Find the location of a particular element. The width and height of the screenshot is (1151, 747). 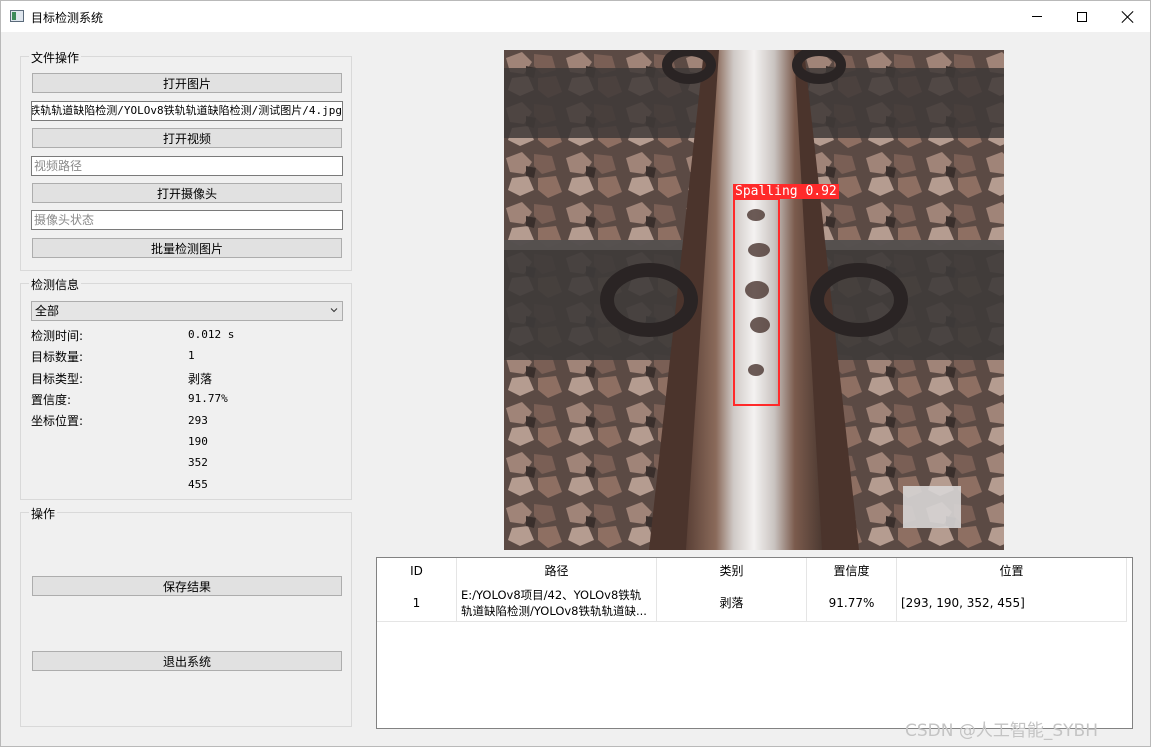

video-path-field: 视频路径 is located at coordinates (187, 166).